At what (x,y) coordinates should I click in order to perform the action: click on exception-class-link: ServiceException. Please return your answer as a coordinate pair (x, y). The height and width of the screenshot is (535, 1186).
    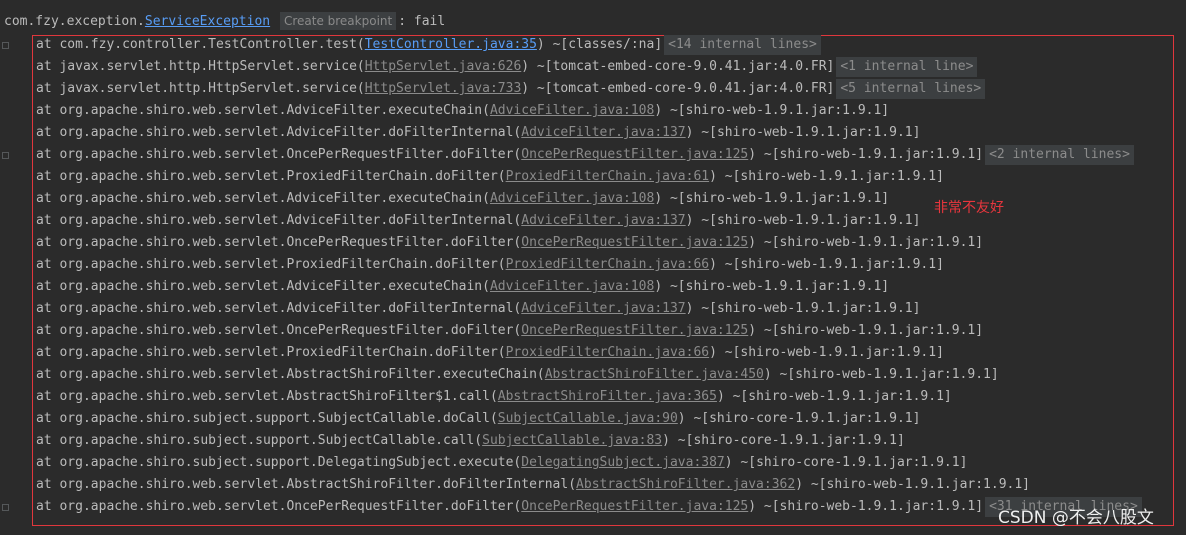
    Looking at the image, I should click on (207, 21).